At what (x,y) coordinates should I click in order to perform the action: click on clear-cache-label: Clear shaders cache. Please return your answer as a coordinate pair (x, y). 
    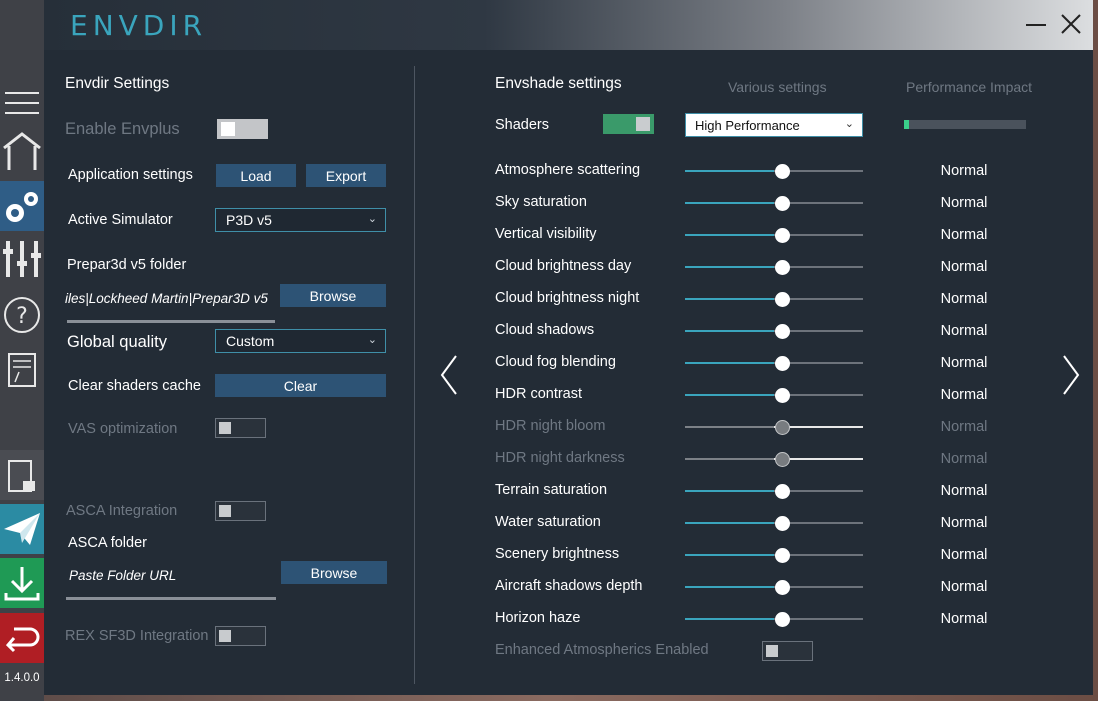
    Looking at the image, I should click on (134, 386).